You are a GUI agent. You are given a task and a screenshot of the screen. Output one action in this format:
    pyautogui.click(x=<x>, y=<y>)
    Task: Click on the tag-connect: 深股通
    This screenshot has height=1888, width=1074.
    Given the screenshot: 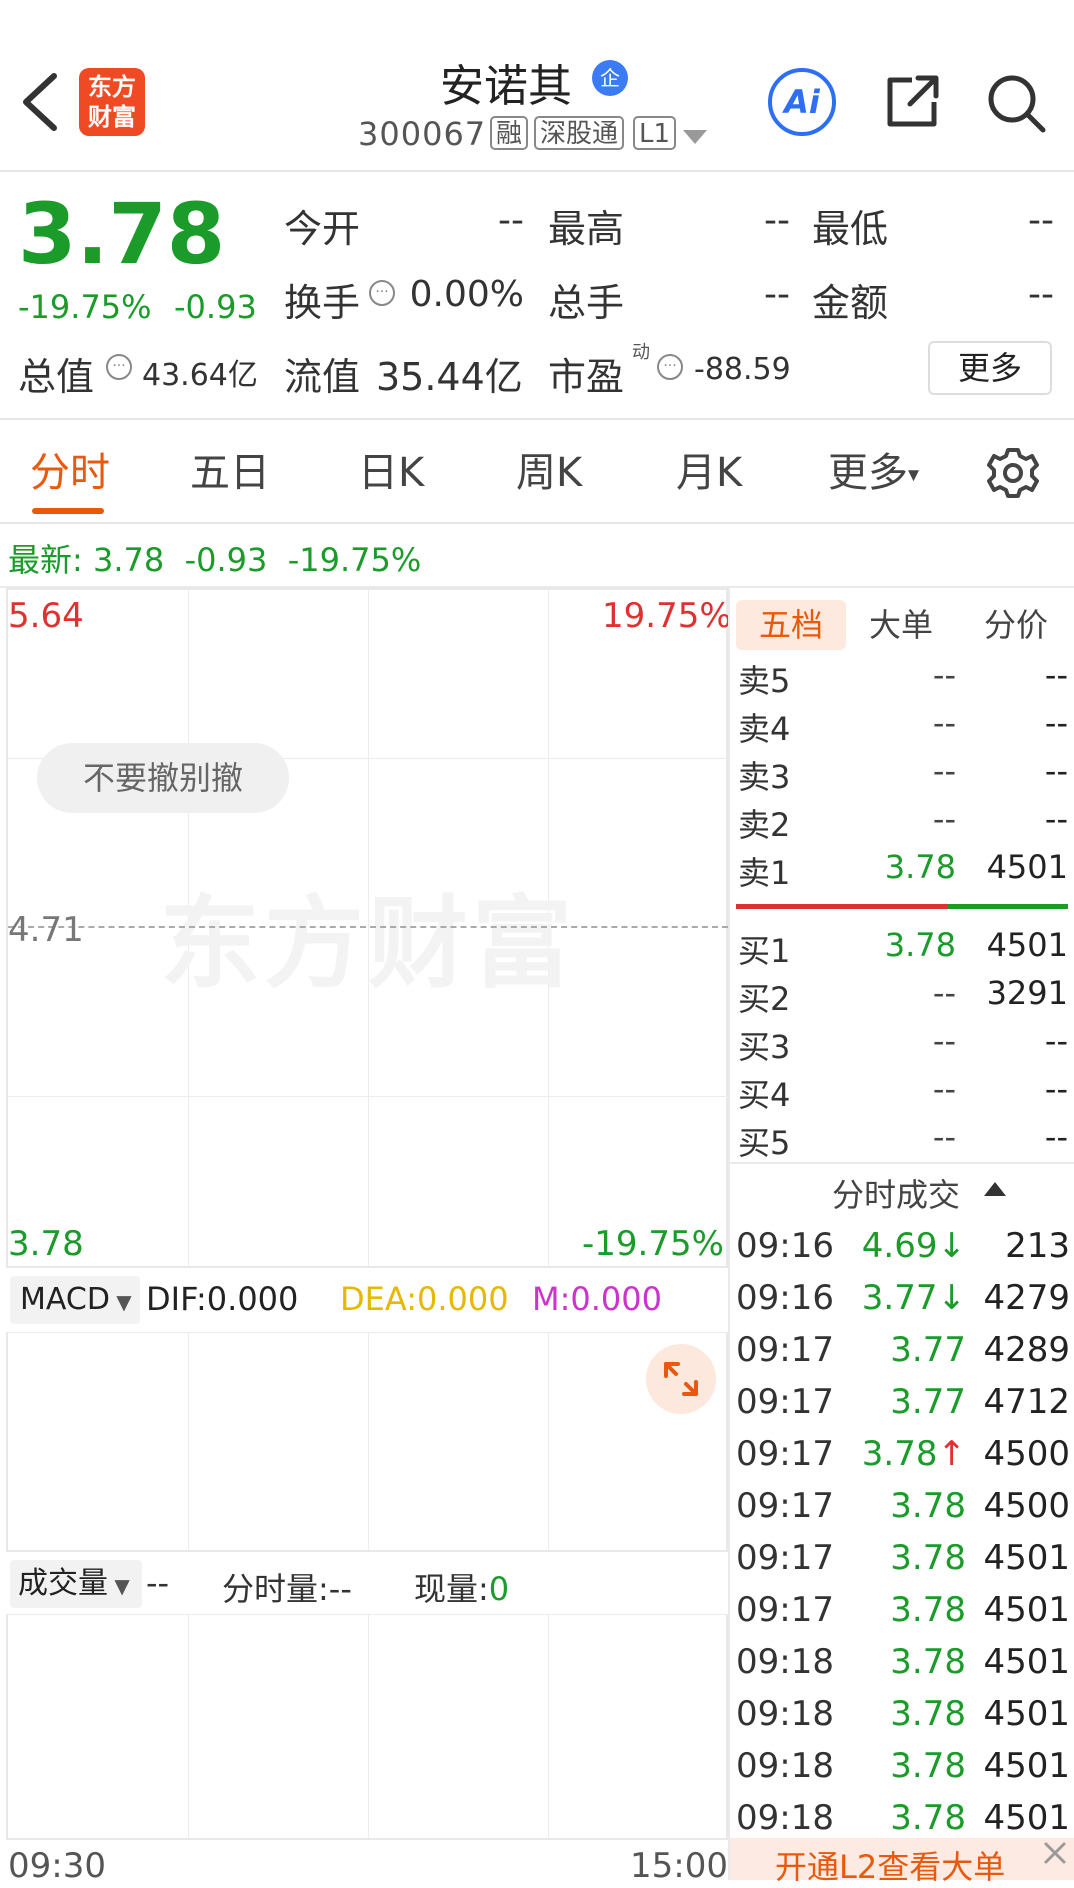 What is the action you would take?
    pyautogui.click(x=579, y=133)
    